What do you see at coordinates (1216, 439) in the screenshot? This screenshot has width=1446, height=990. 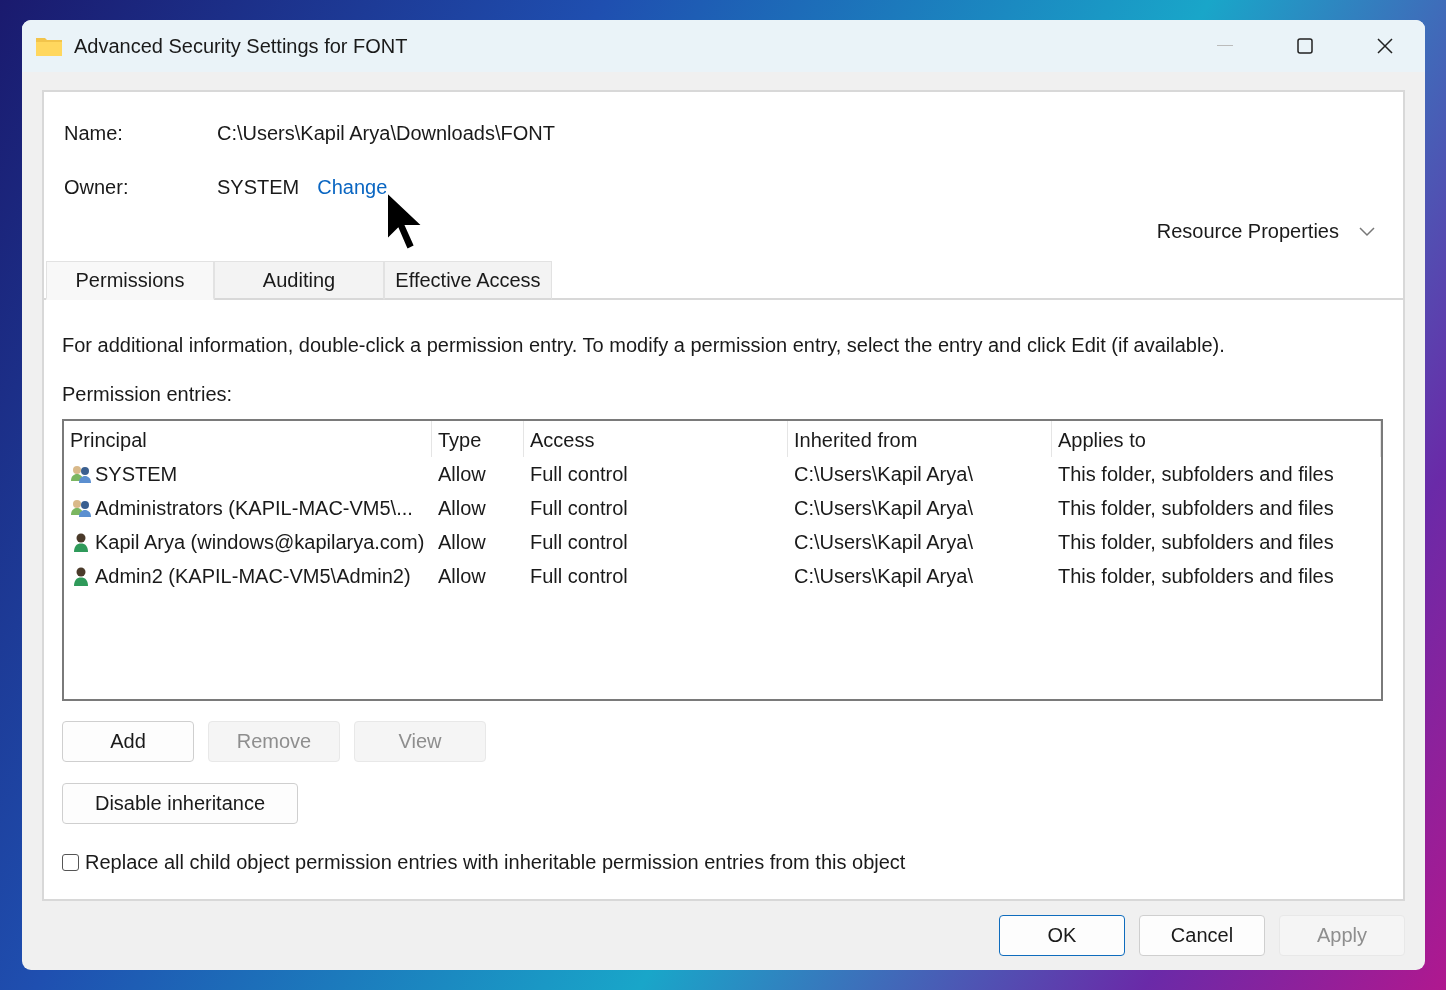 I see `column-header: Applies to` at bounding box center [1216, 439].